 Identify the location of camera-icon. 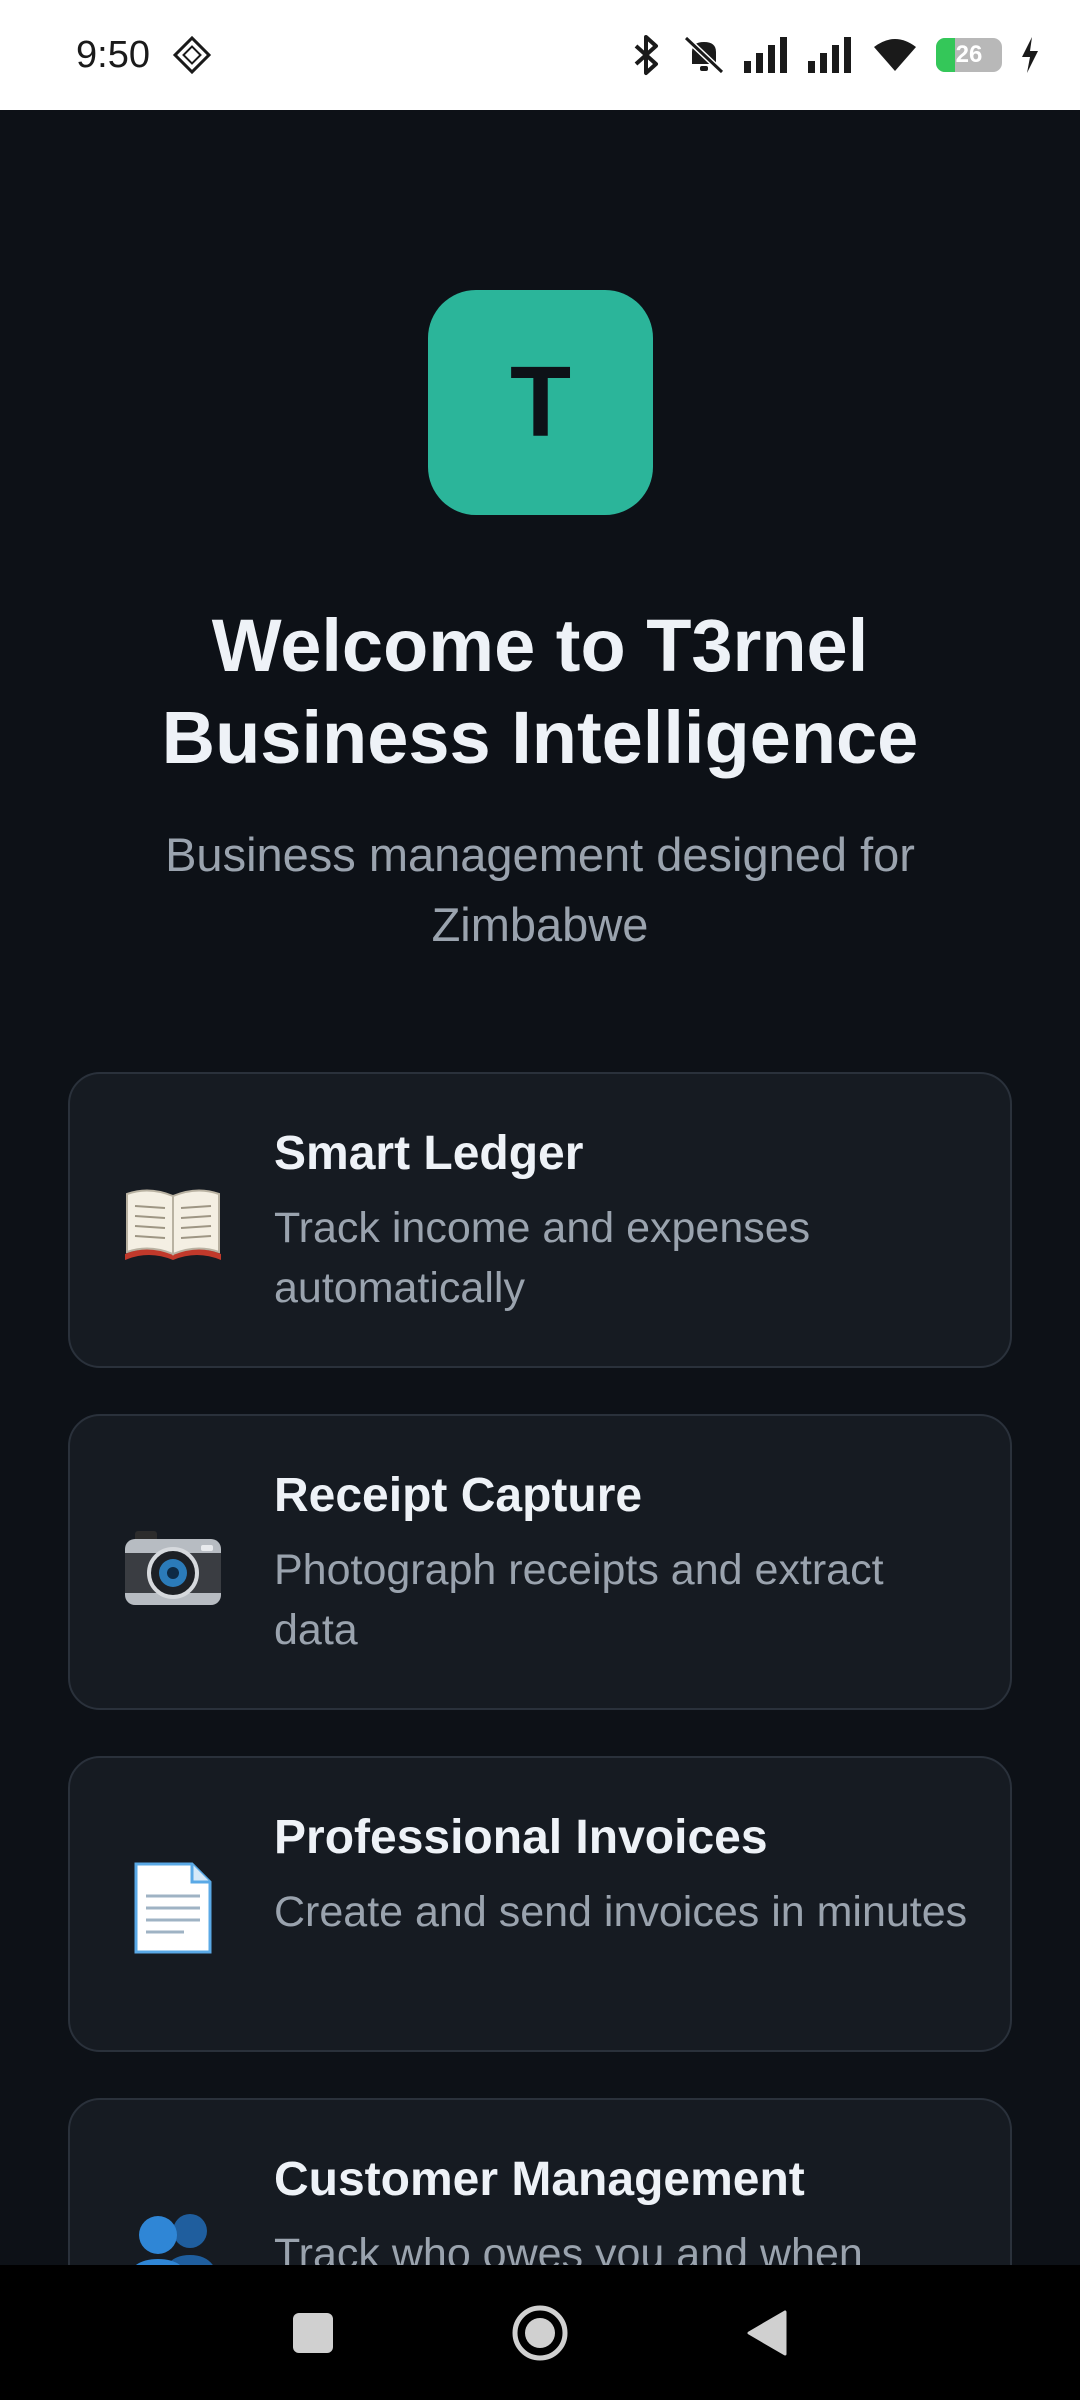
(173, 1566).